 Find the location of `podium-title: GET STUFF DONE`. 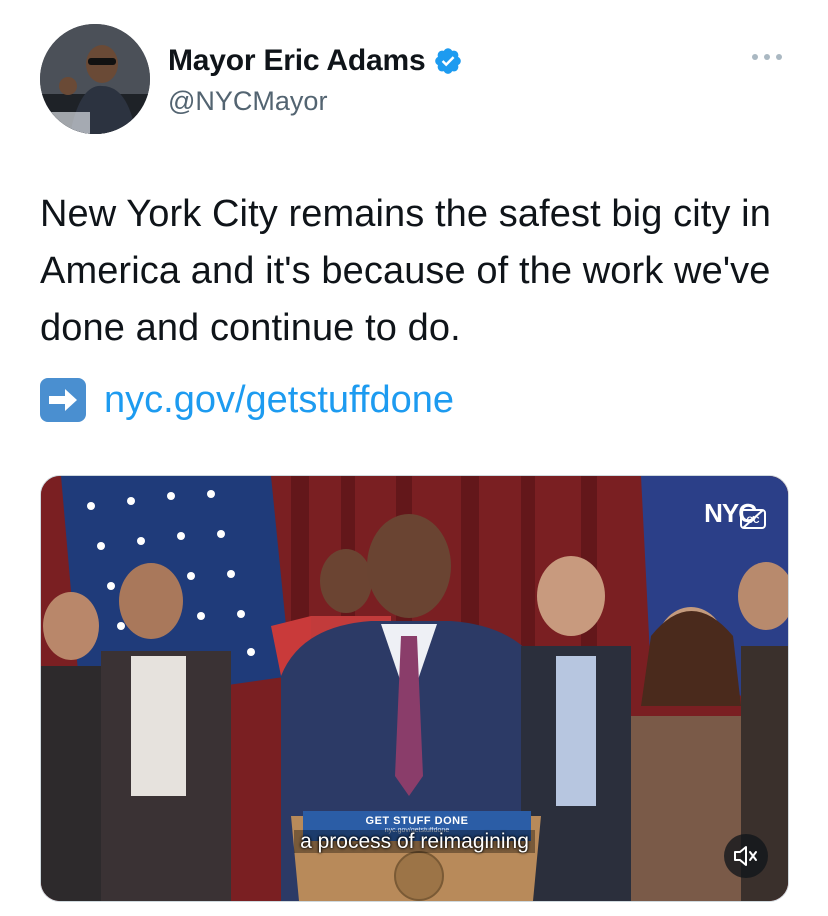

podium-title: GET STUFF DONE is located at coordinates (417, 821).